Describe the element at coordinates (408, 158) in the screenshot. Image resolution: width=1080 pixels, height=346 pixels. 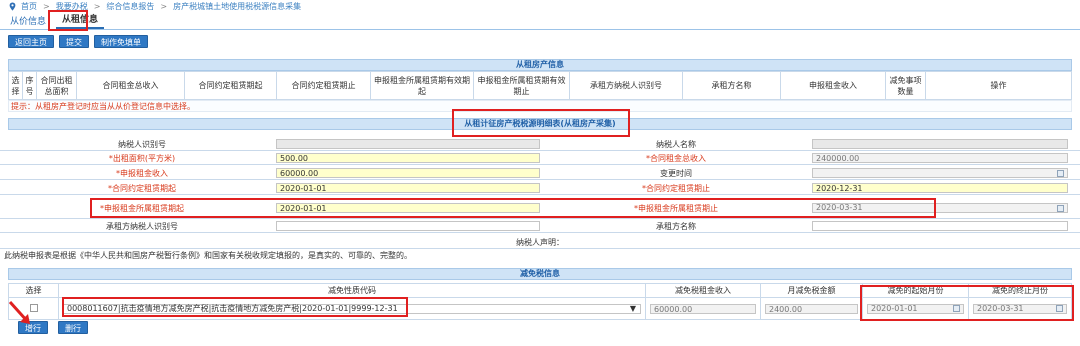
I see `area-input: 500.00` at that location.